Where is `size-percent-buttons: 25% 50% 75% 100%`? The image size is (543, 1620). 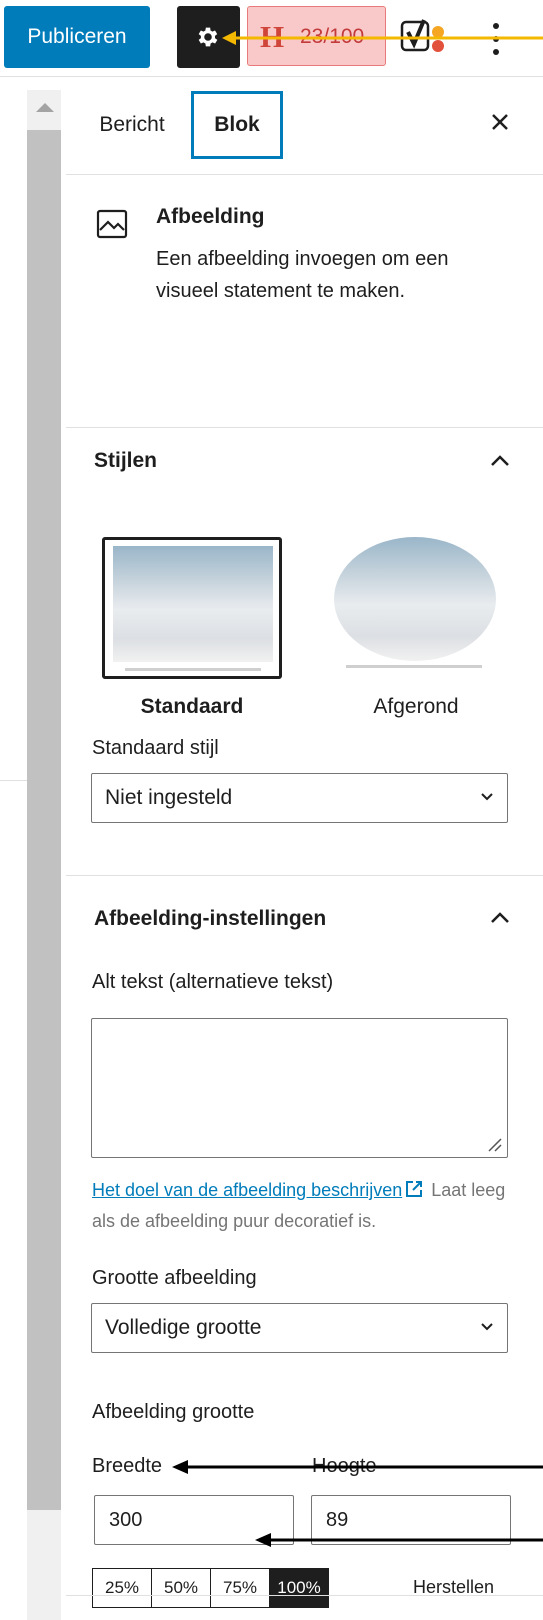
size-percent-buttons: 25% 50% 75% 100% is located at coordinates (210, 1588).